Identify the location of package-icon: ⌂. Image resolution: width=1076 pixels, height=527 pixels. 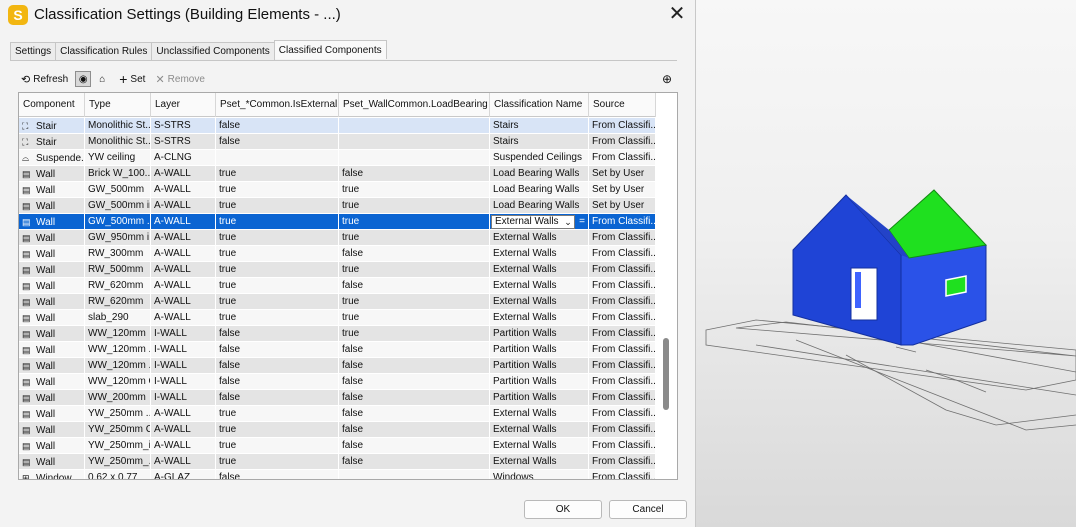
(102, 79).